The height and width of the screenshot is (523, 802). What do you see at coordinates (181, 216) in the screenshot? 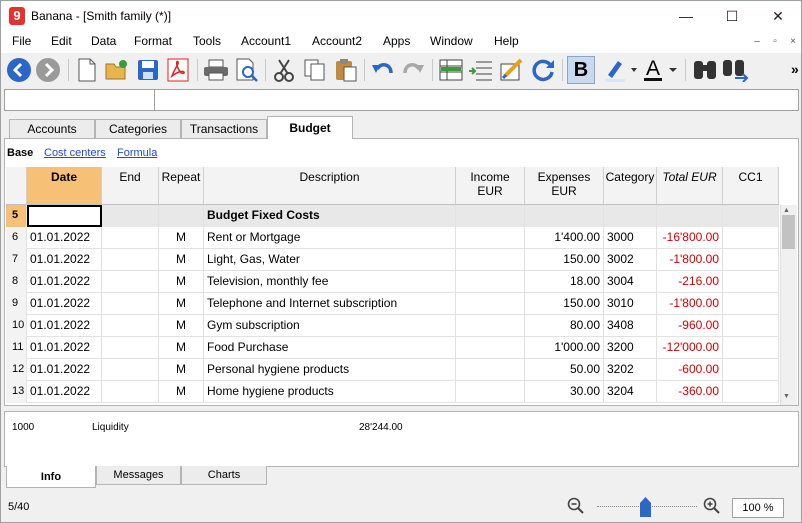
I see `repeat-cell` at bounding box center [181, 216].